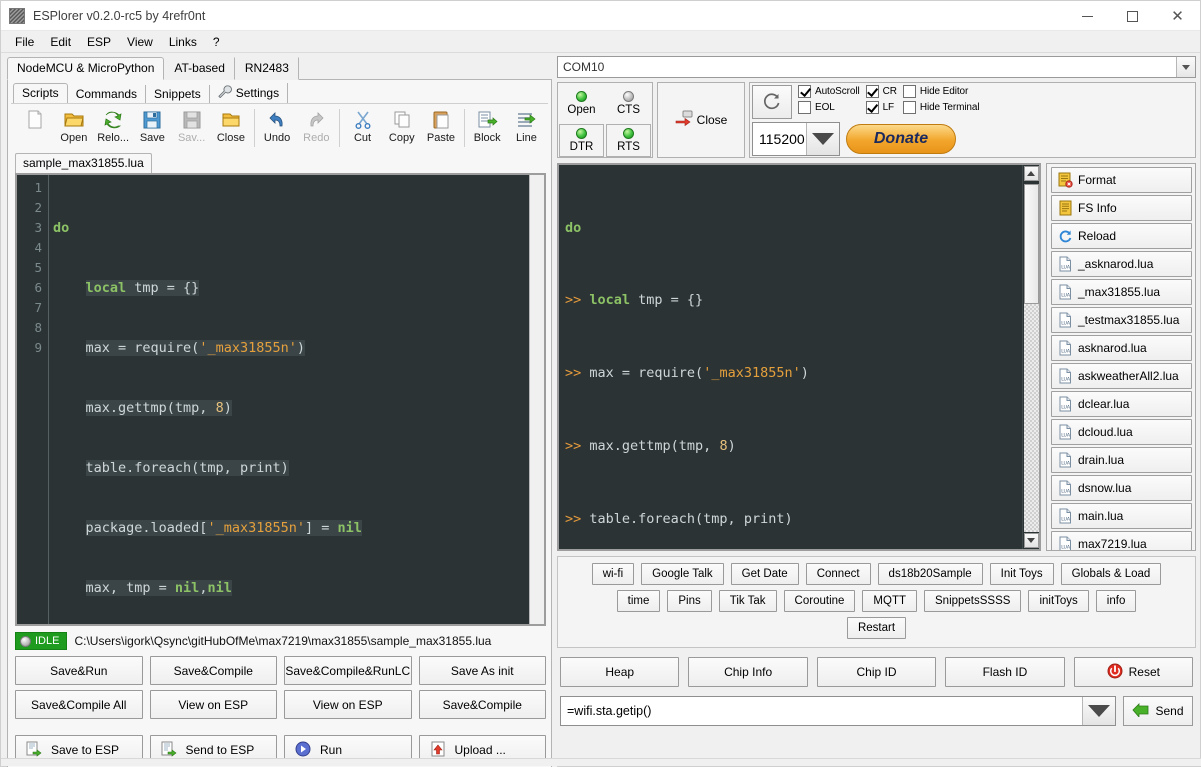 The height and width of the screenshot is (767, 1201). What do you see at coordinates (482, 670) in the screenshot?
I see `save-as-init-button: Save As init` at bounding box center [482, 670].